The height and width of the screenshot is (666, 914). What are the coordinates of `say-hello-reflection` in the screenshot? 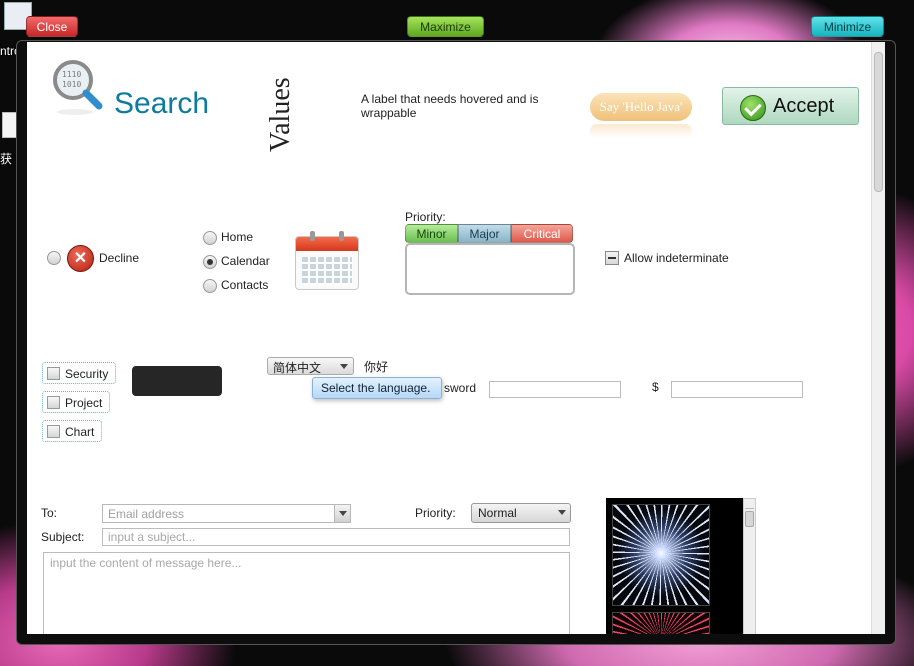 It's located at (641, 131).